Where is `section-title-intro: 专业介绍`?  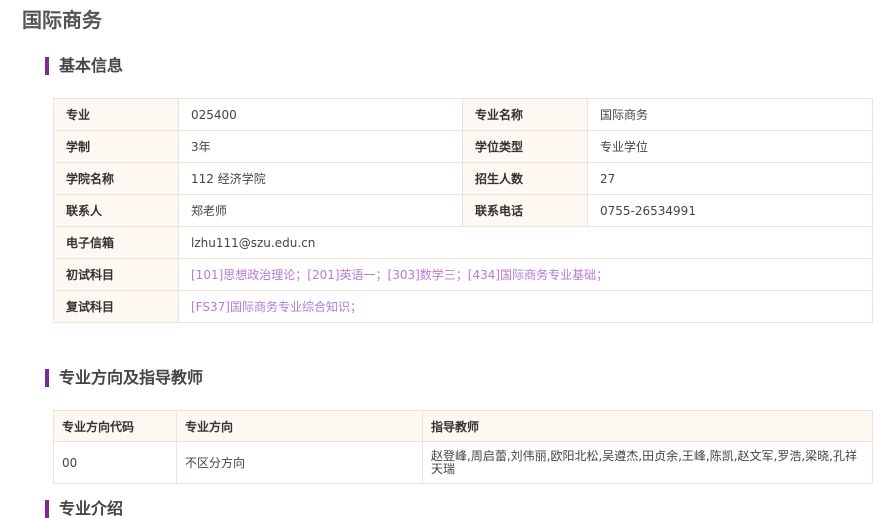
section-title-intro: 专业介绍 is located at coordinates (84, 509).